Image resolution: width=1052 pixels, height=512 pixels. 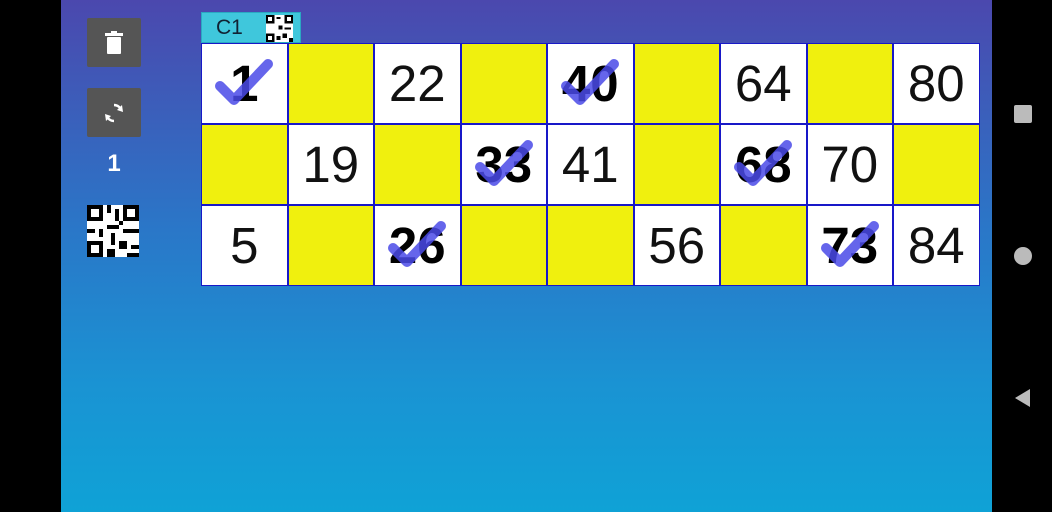 I want to click on circle-icon, so click(x=1023, y=256).